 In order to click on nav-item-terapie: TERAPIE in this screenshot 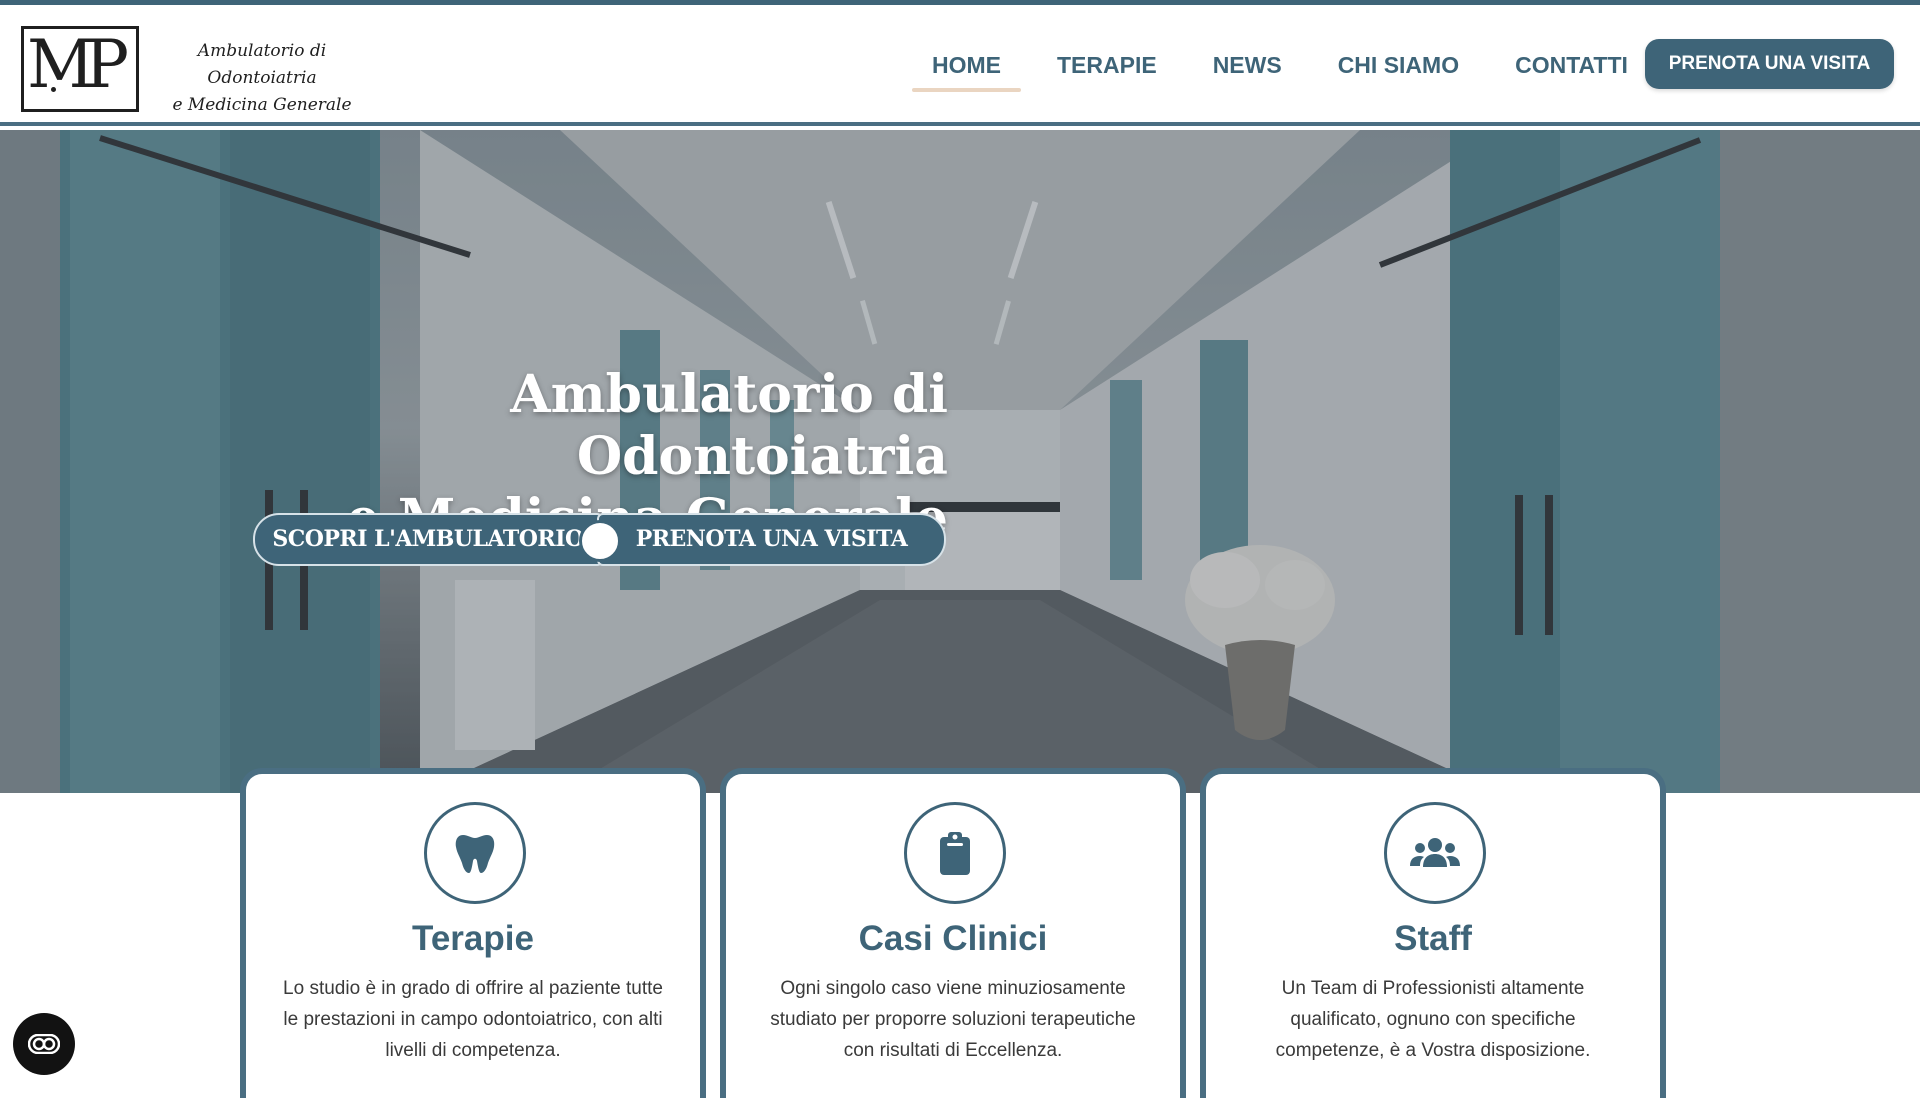, I will do `click(1107, 65)`.